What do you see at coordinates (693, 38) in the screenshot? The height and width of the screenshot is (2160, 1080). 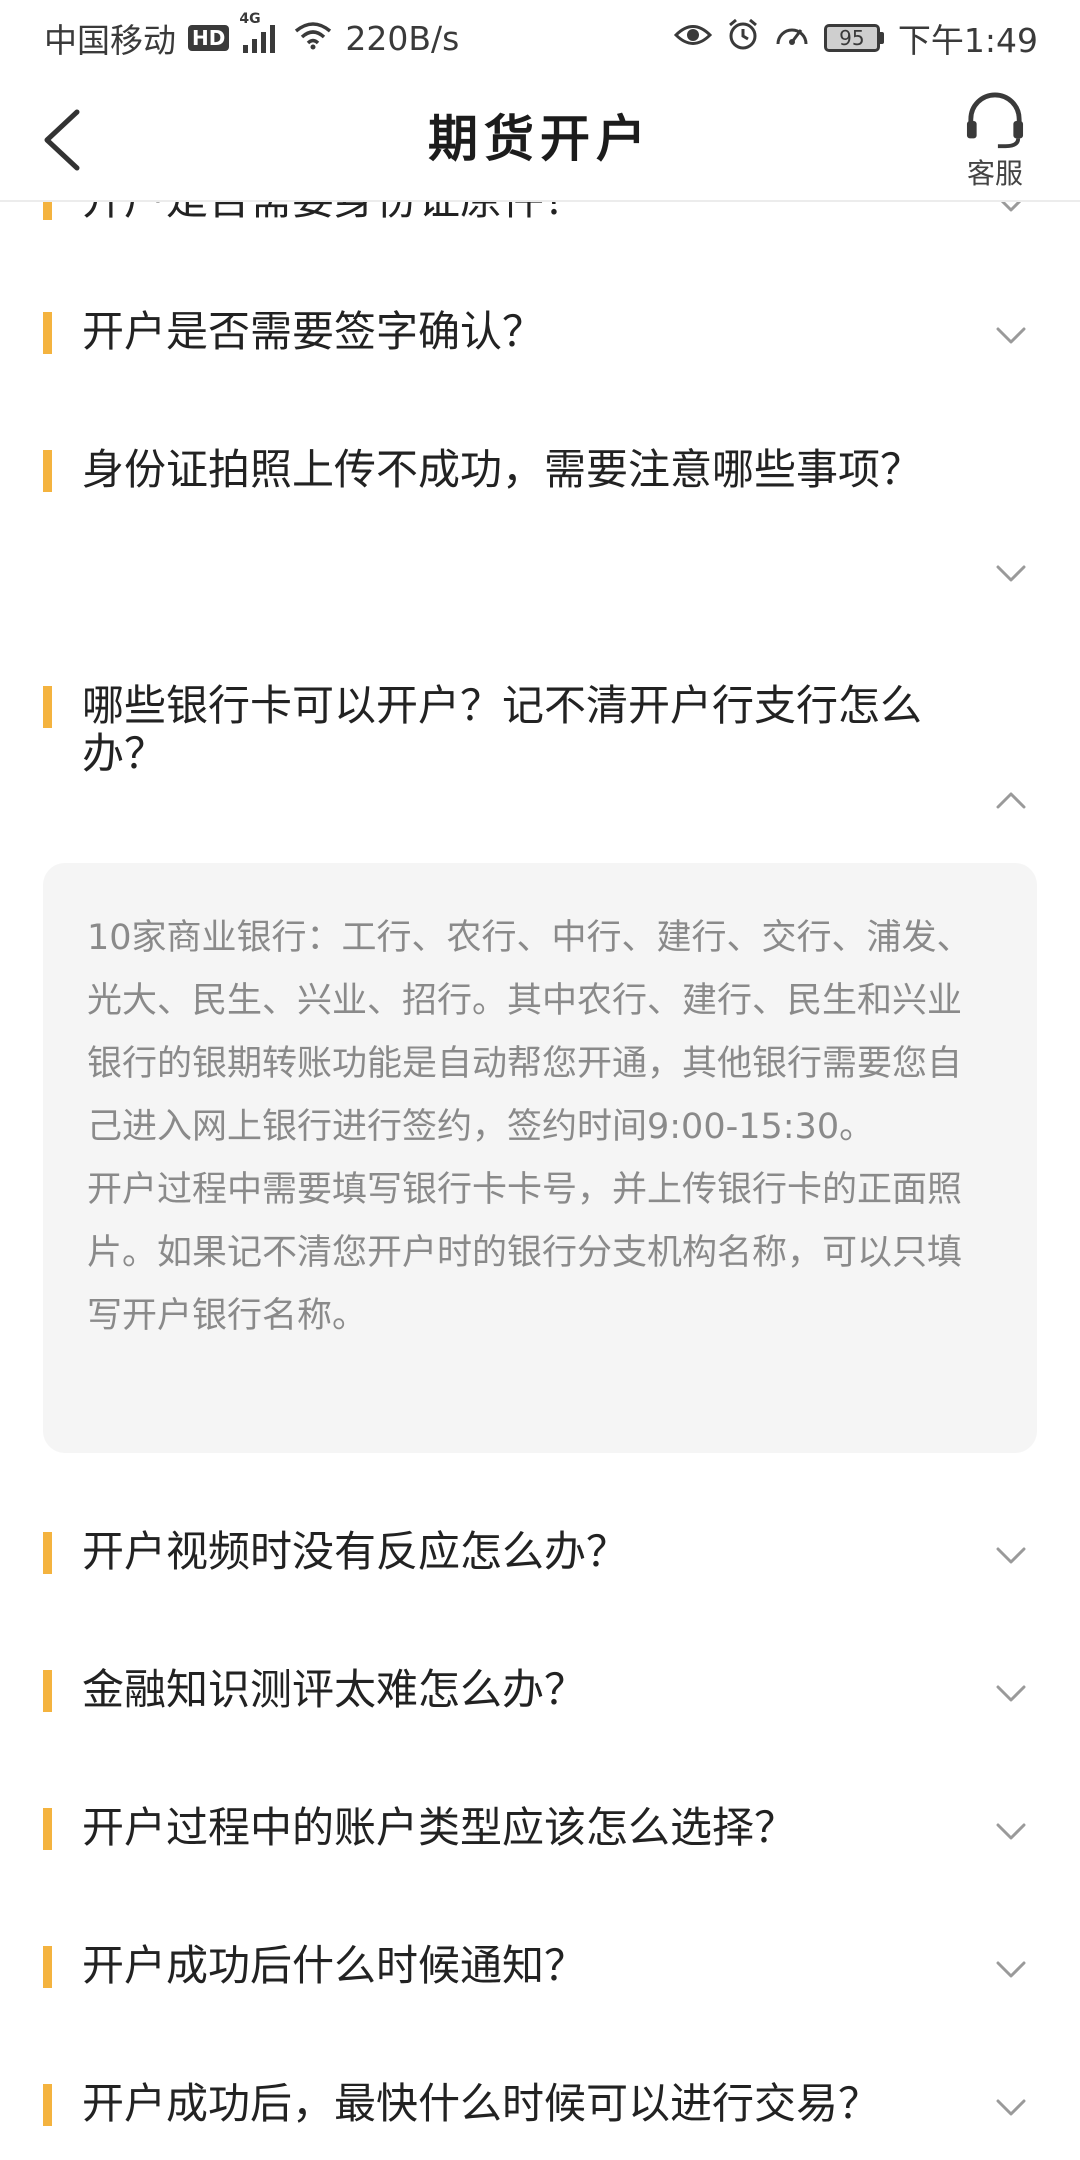 I see `eye-icon` at bounding box center [693, 38].